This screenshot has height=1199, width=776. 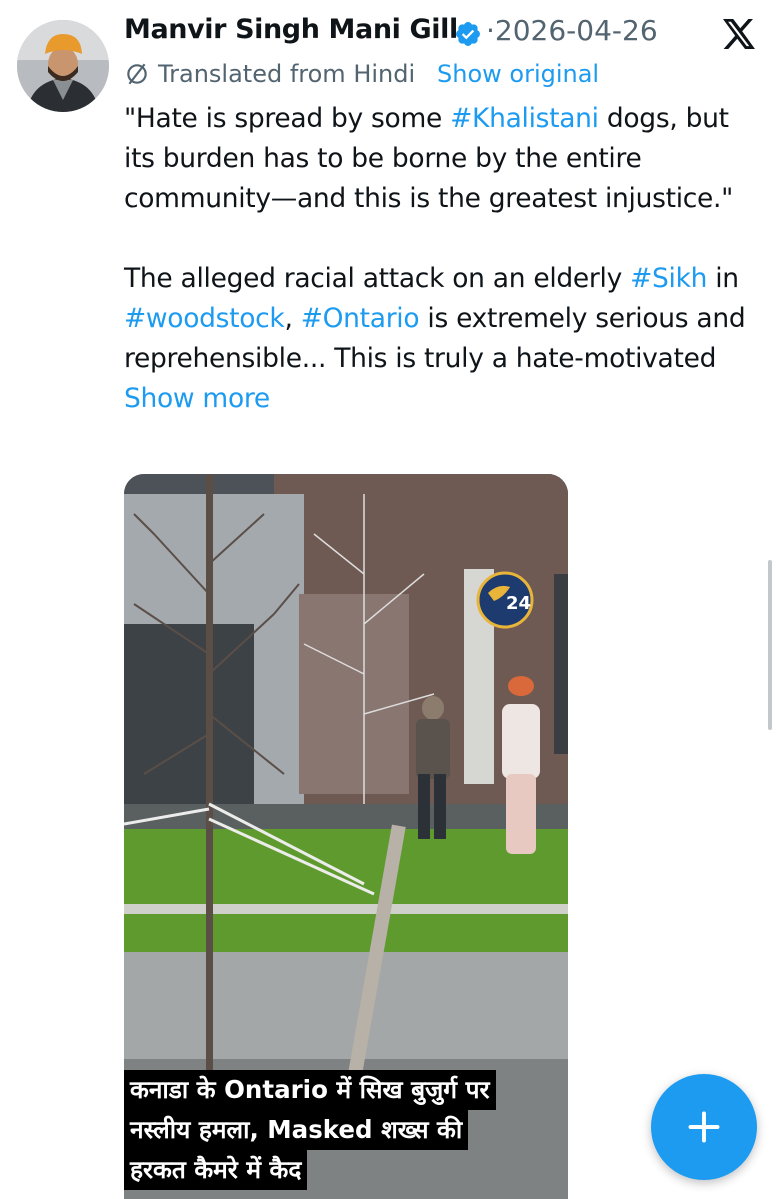 What do you see at coordinates (287, 118) in the screenshot?
I see `tweet-text-segment: "Hate is spread by some` at bounding box center [287, 118].